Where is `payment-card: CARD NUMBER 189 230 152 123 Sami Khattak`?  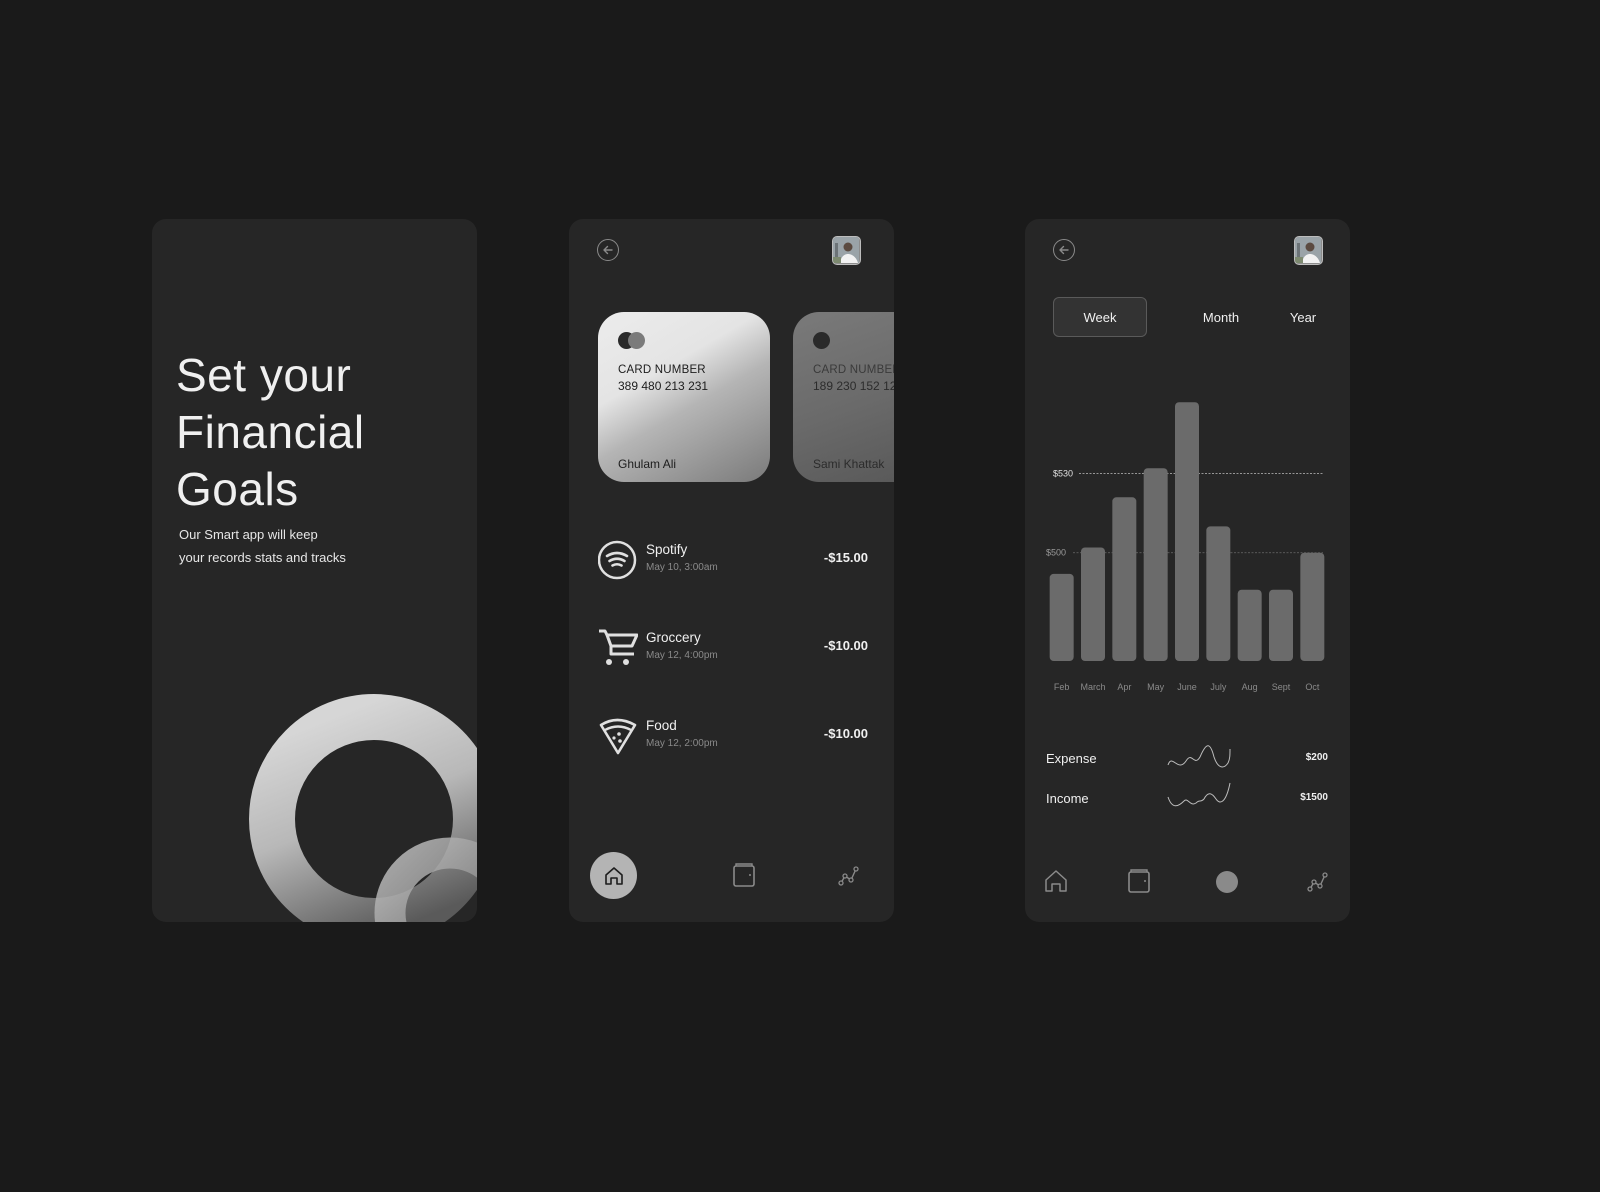 payment-card: CARD NUMBER 189 230 152 123 Sami Khattak is located at coordinates (843, 397).